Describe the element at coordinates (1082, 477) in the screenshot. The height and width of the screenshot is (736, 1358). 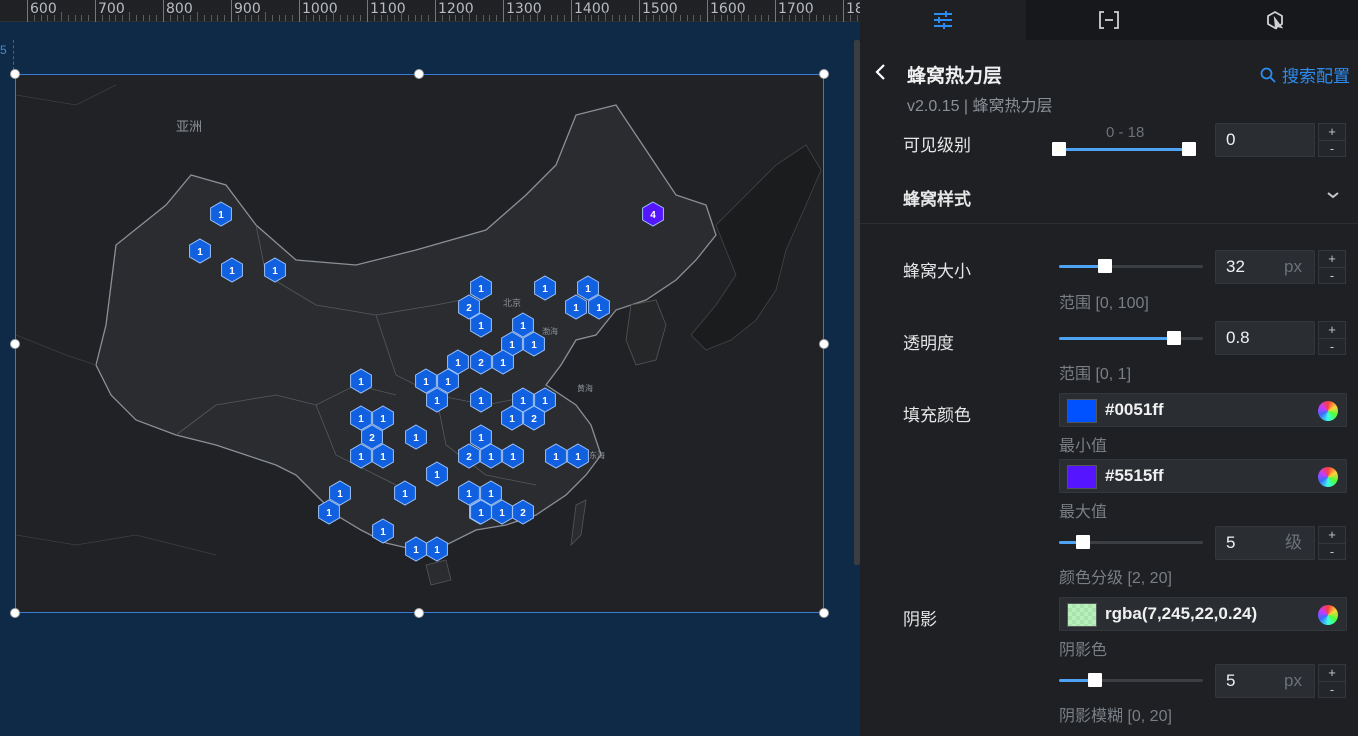
I see `color-swatch-max` at that location.